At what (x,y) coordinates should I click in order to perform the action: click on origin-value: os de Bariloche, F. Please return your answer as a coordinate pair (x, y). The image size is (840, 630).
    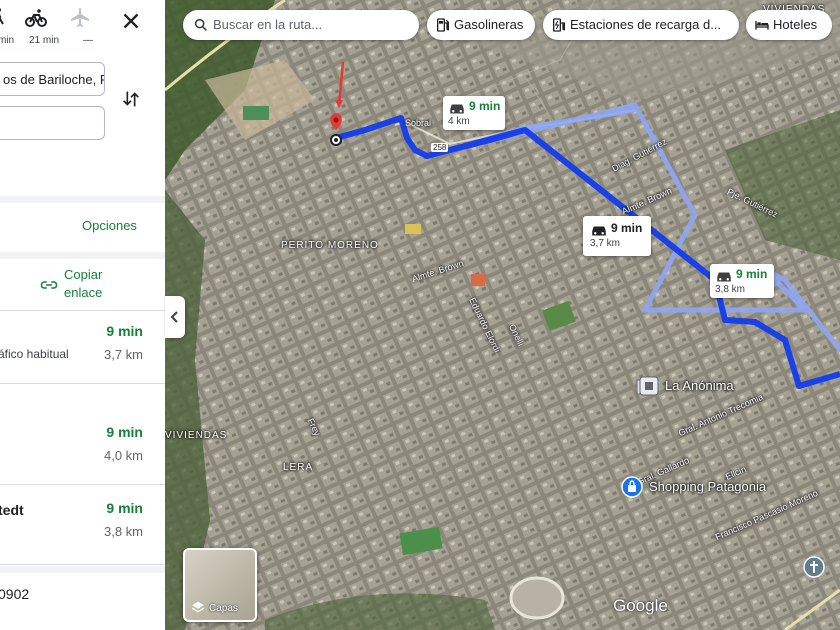
    Looking at the image, I should click on (54, 79).